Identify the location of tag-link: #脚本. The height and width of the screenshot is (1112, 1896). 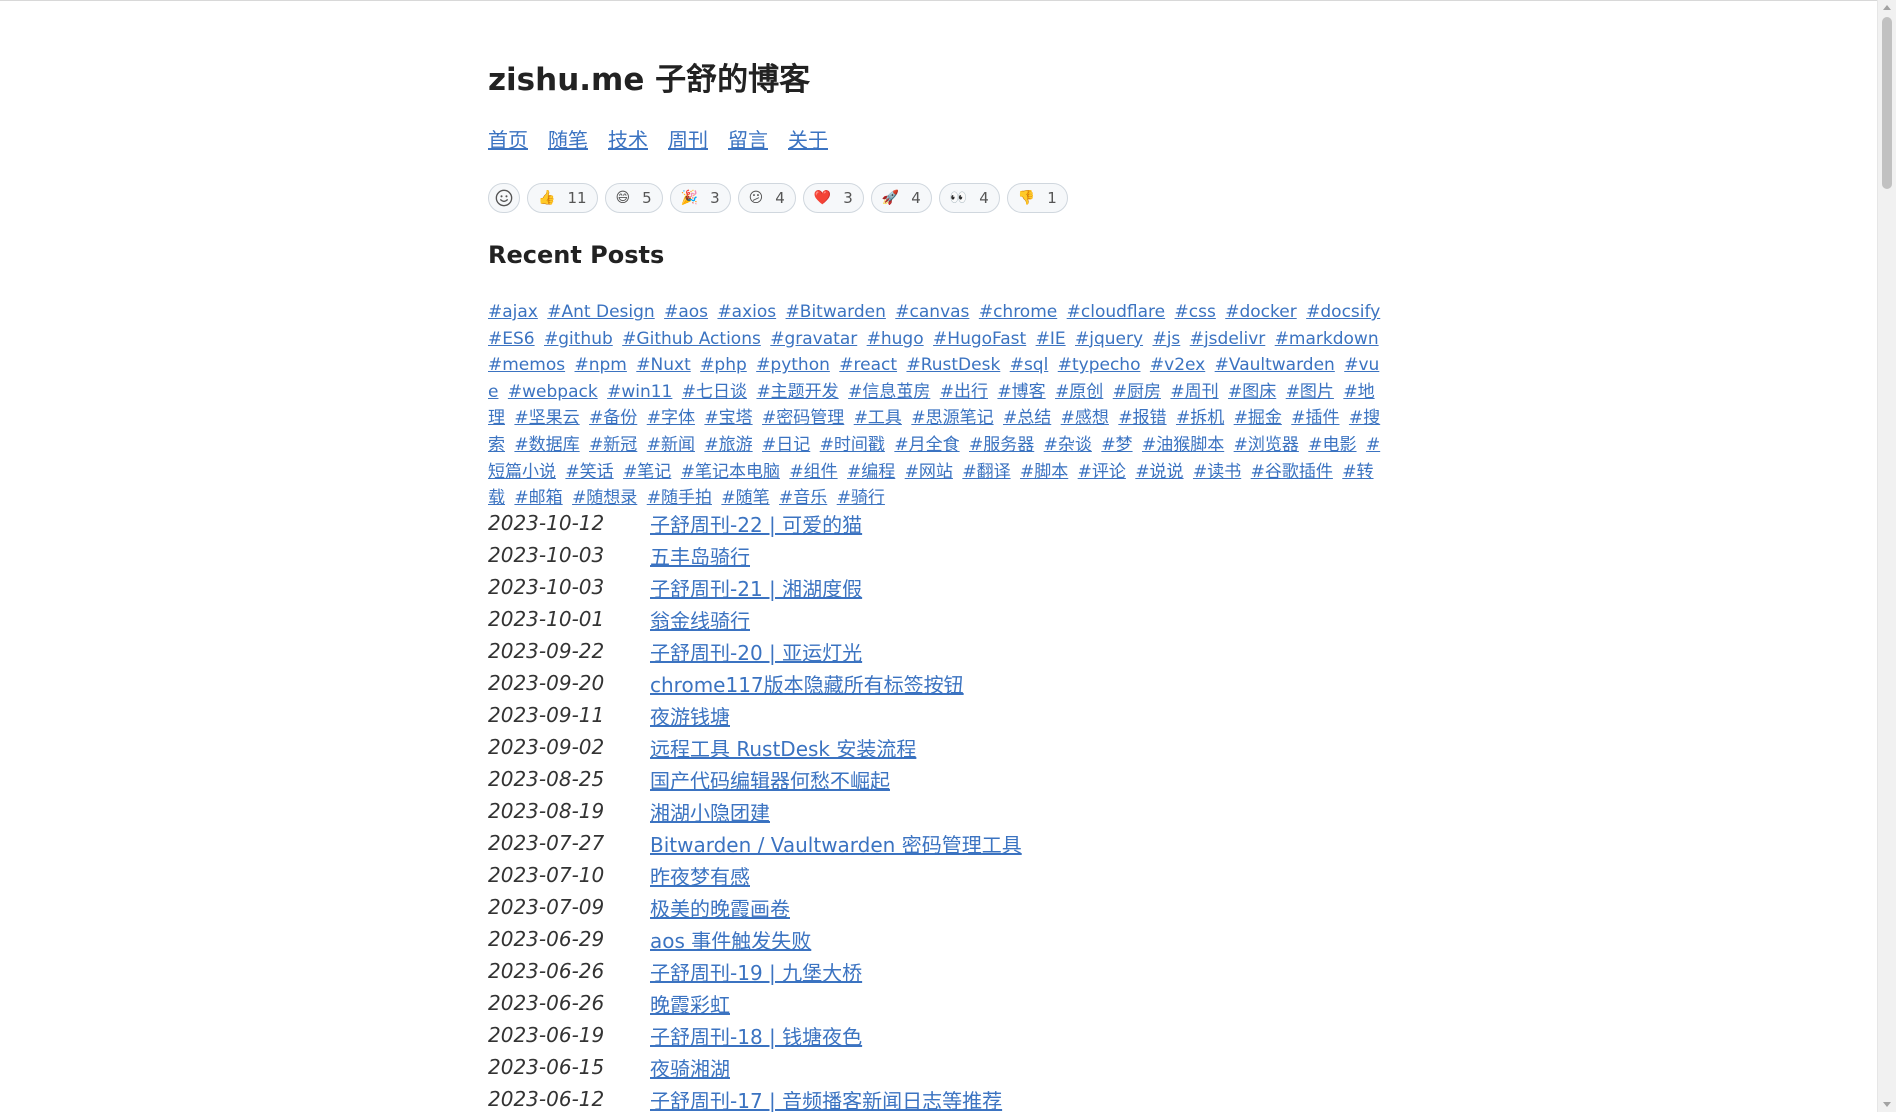
(1044, 472).